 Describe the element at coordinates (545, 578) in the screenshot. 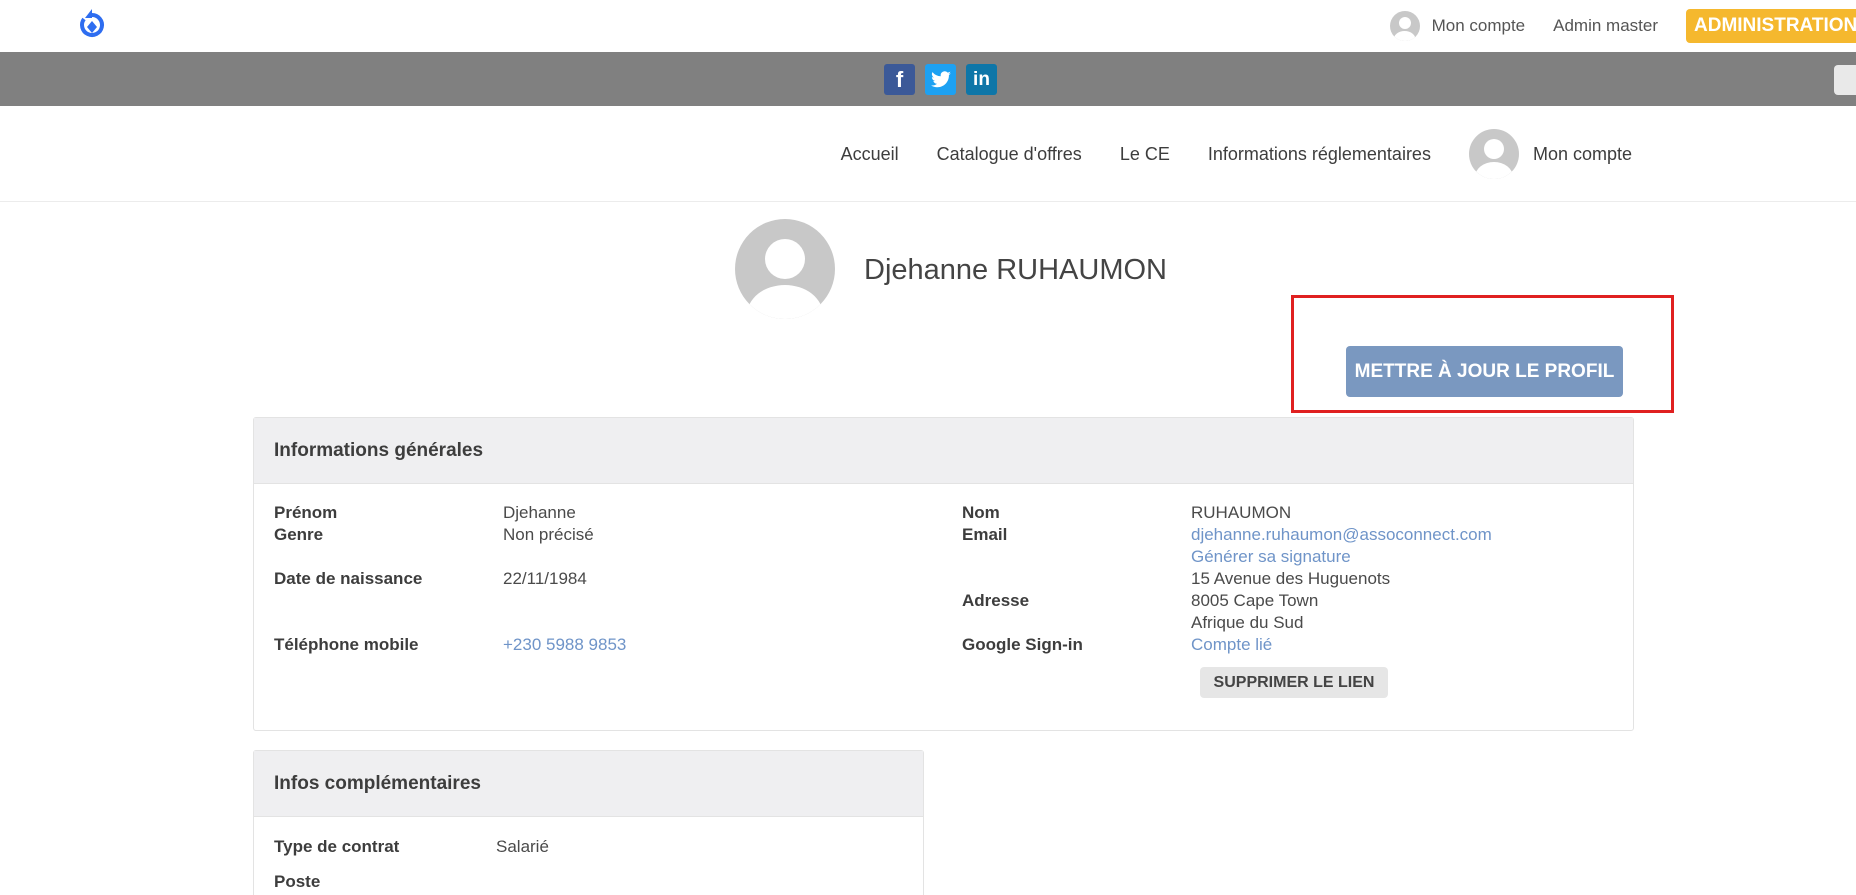

I see `birthdate-value: 22/11/1984` at that location.